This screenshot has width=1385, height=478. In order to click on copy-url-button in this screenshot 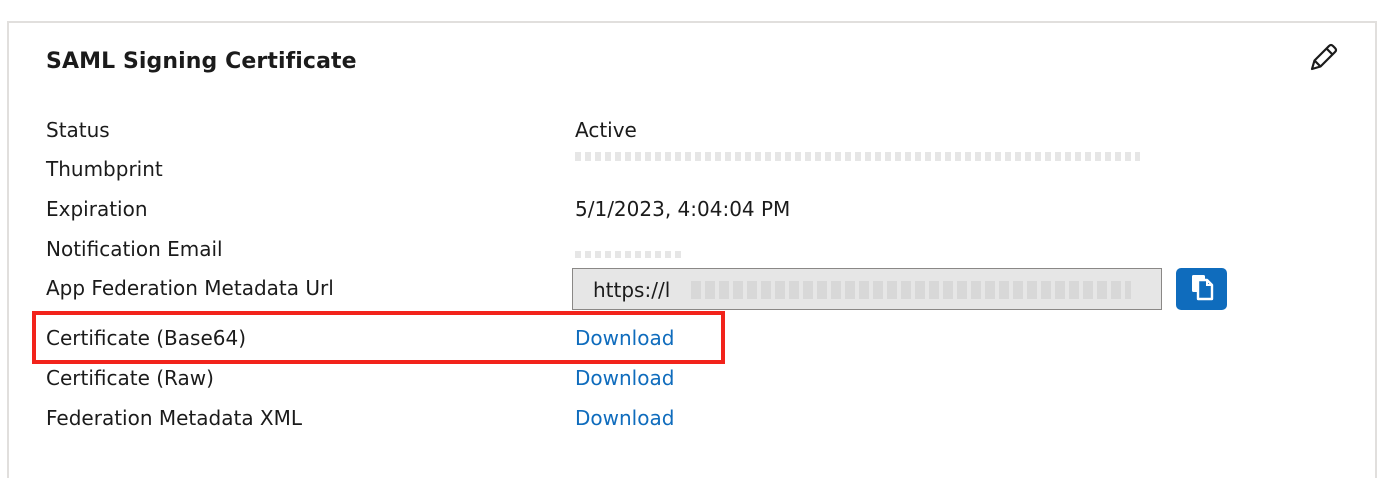, I will do `click(1201, 289)`.